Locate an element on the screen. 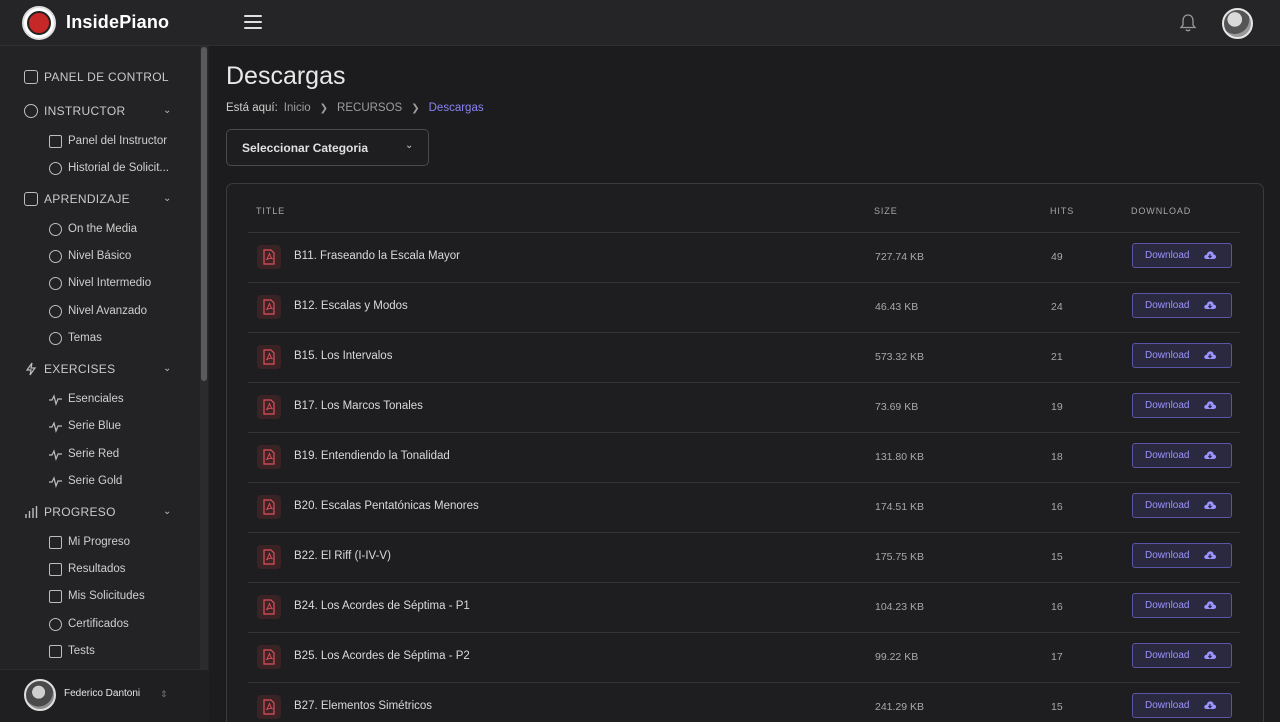 This screenshot has width=1280, height=722. sidebar-item-temas: Temas is located at coordinates (75, 338).